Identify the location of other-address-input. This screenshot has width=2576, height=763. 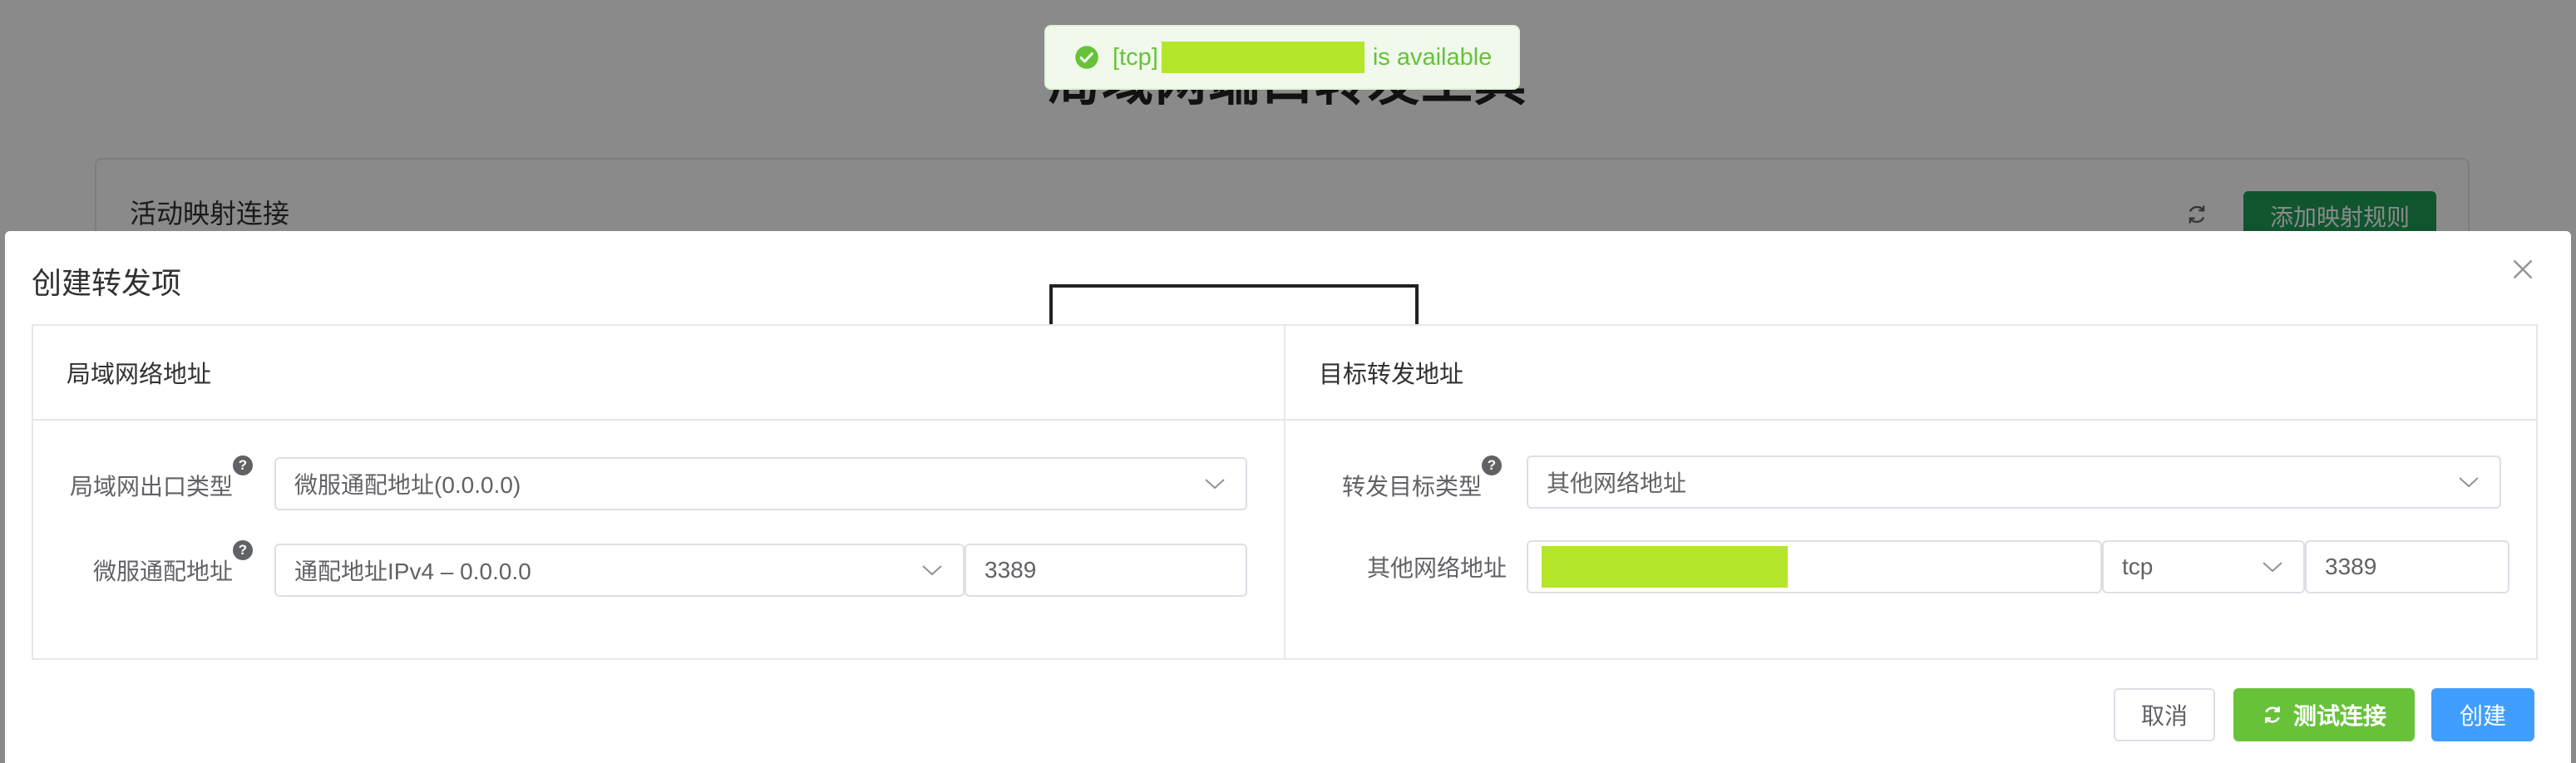
(1814, 566).